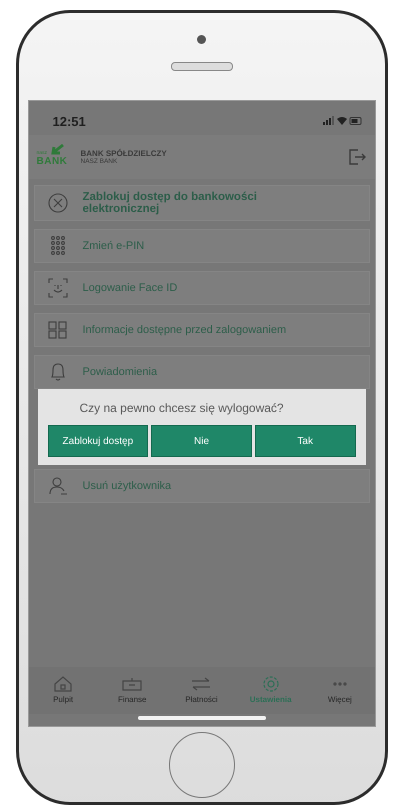 This screenshot has height=811, width=403. What do you see at coordinates (98, 441) in the screenshot?
I see `dialog-button: Zablokuj dostęp` at bounding box center [98, 441].